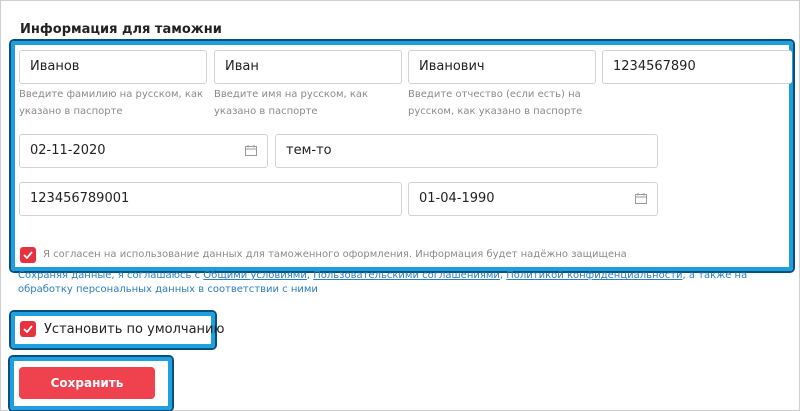  Describe the element at coordinates (697, 67) in the screenshot. I see `phone-input: 1234567890` at that location.